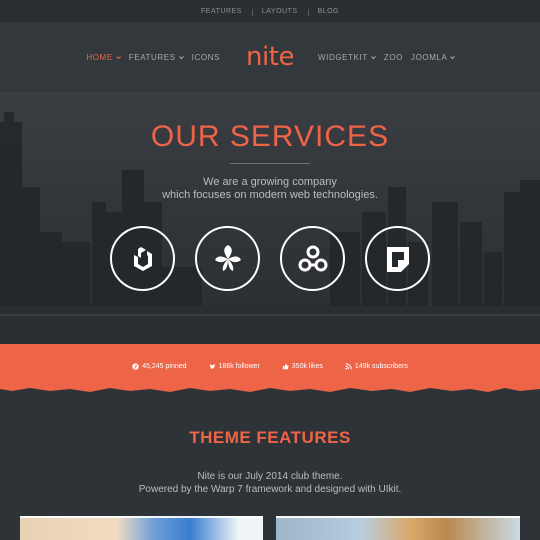 Image resolution: width=540 pixels, height=540 pixels. I want to click on main-nav-right: WIDGETKIT ZOO JOOMLA, so click(386, 57).